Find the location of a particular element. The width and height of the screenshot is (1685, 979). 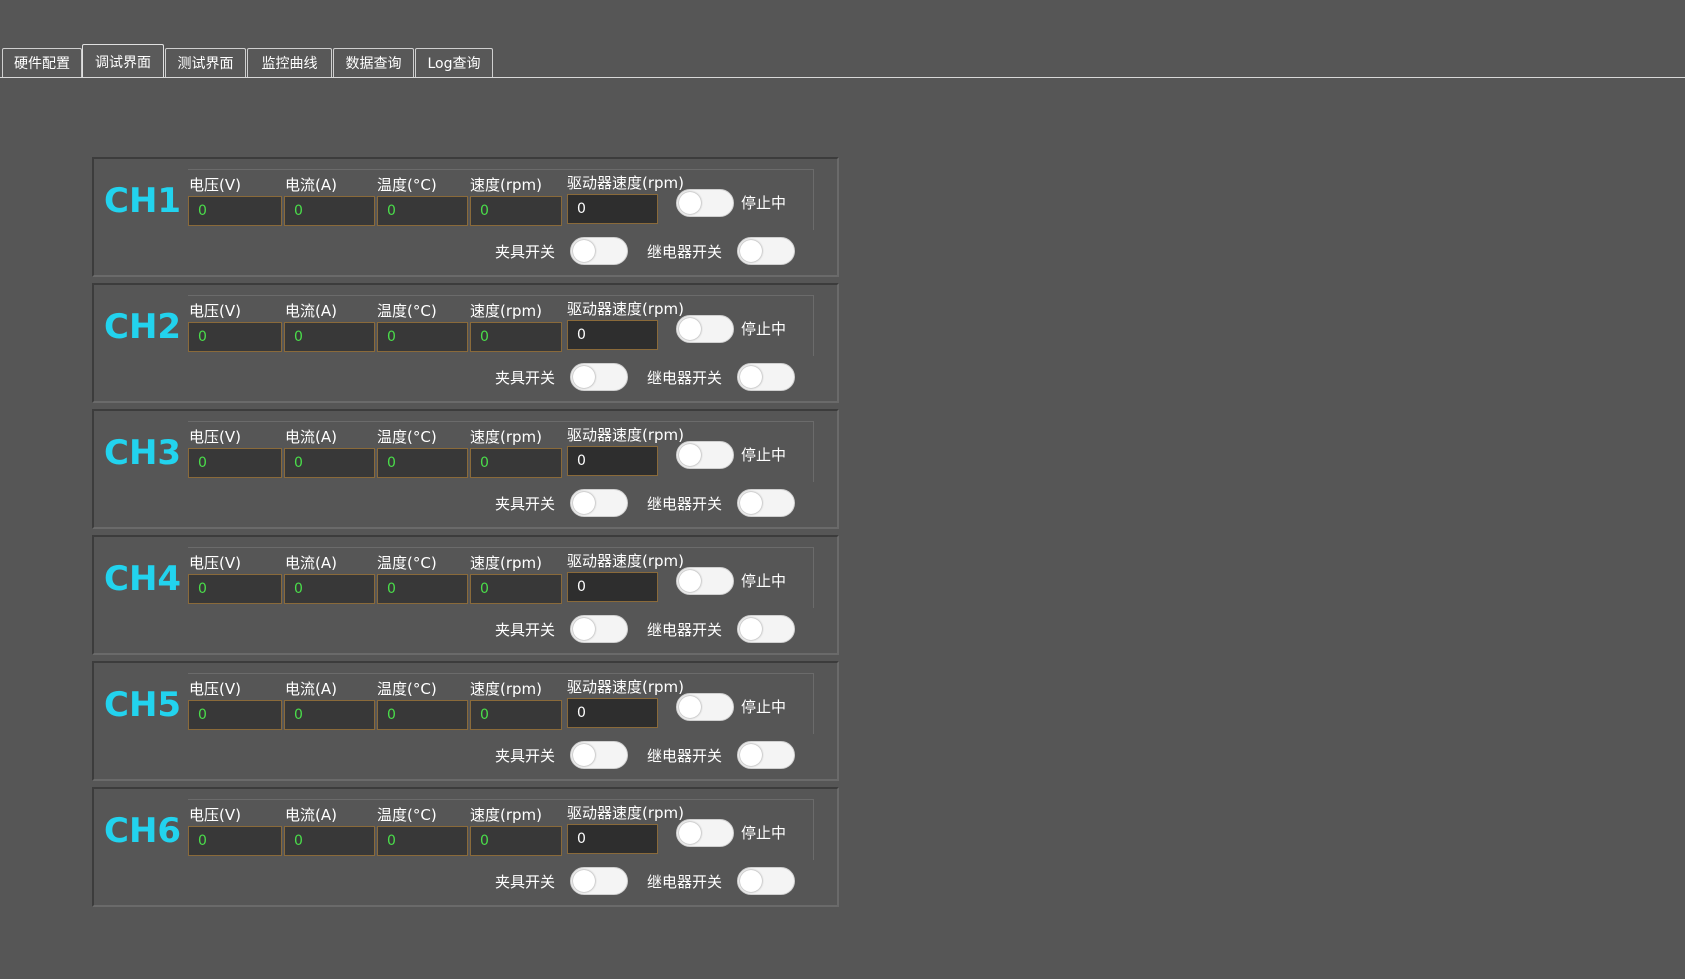

tab-log-query: Log查询 is located at coordinates (454, 62).